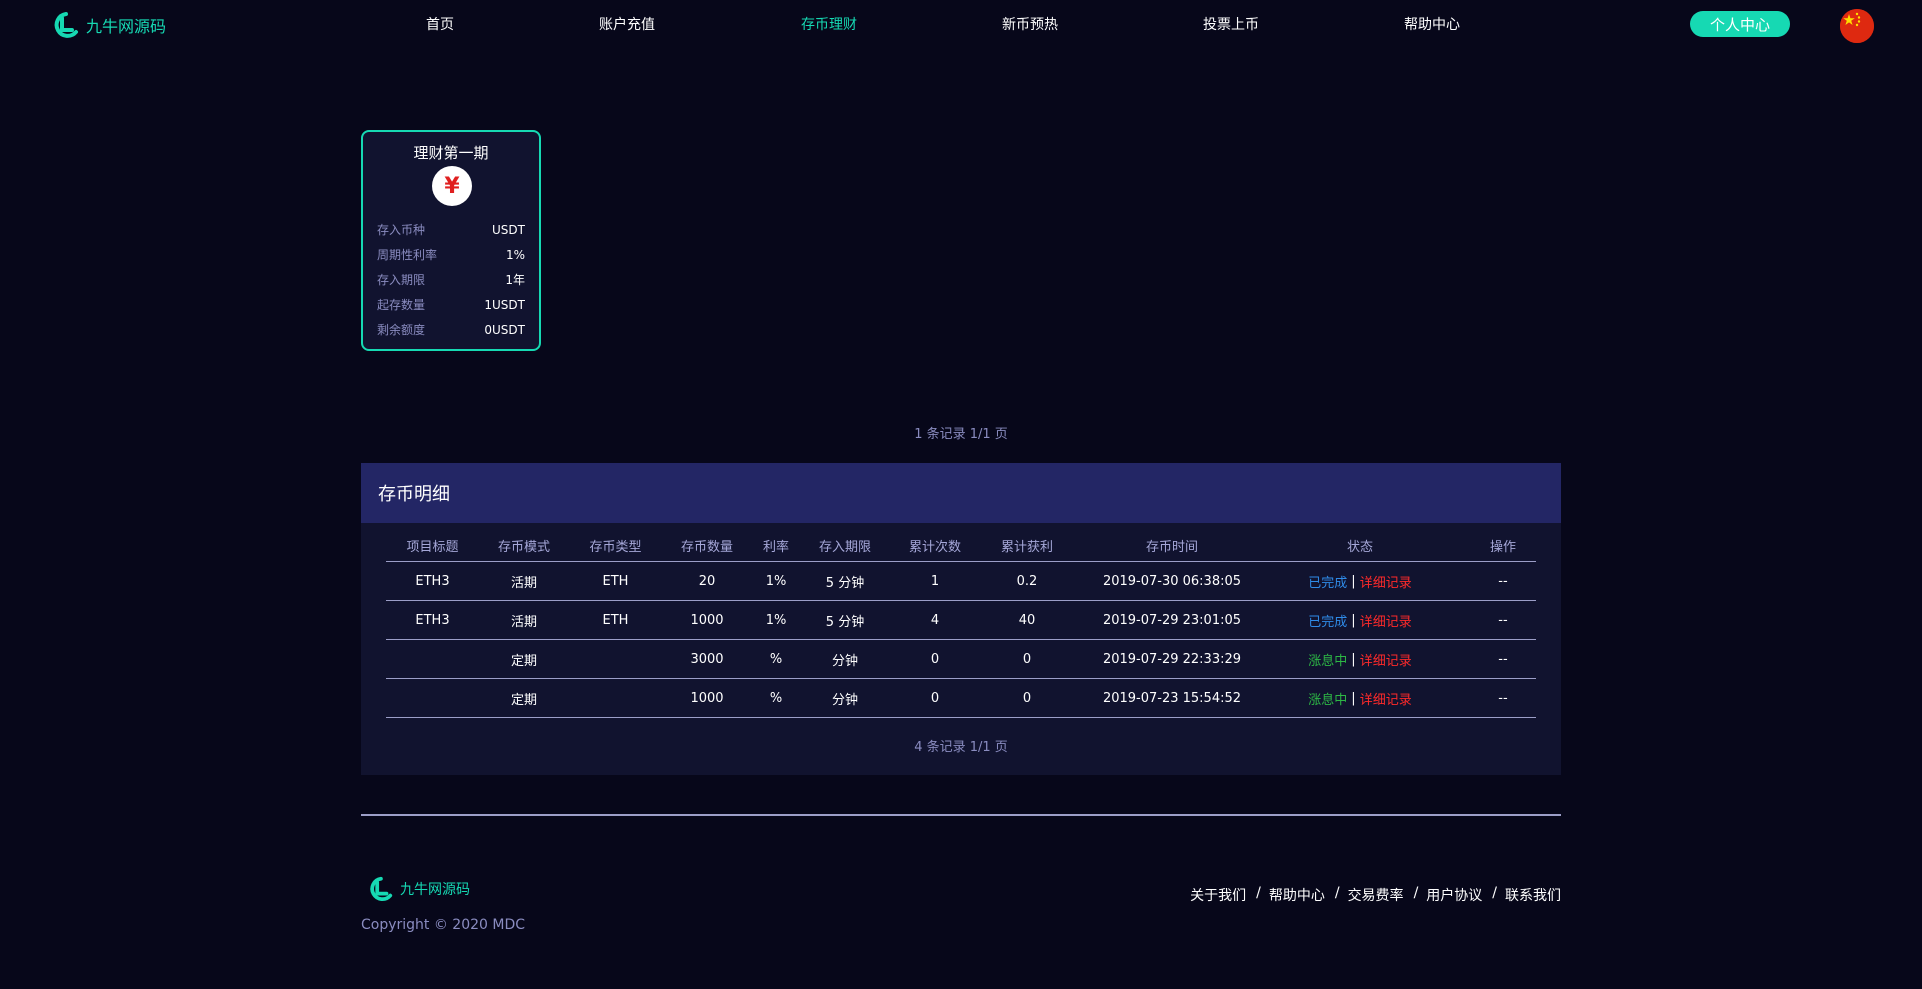 Image resolution: width=1922 pixels, height=989 pixels. I want to click on column-header: 状态, so click(1359, 547).